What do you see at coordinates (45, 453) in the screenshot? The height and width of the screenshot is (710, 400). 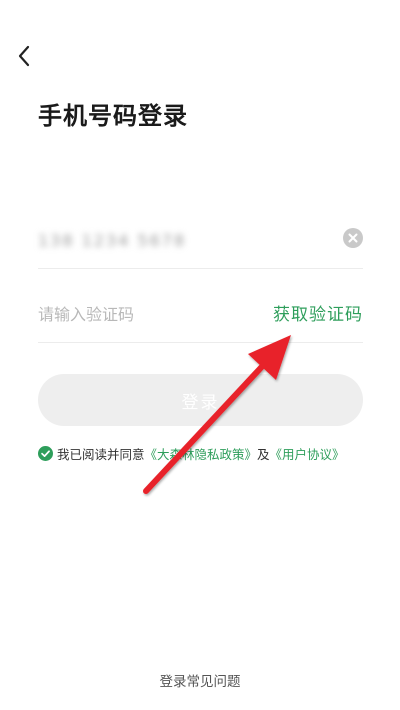 I see `check-circle-icon` at bounding box center [45, 453].